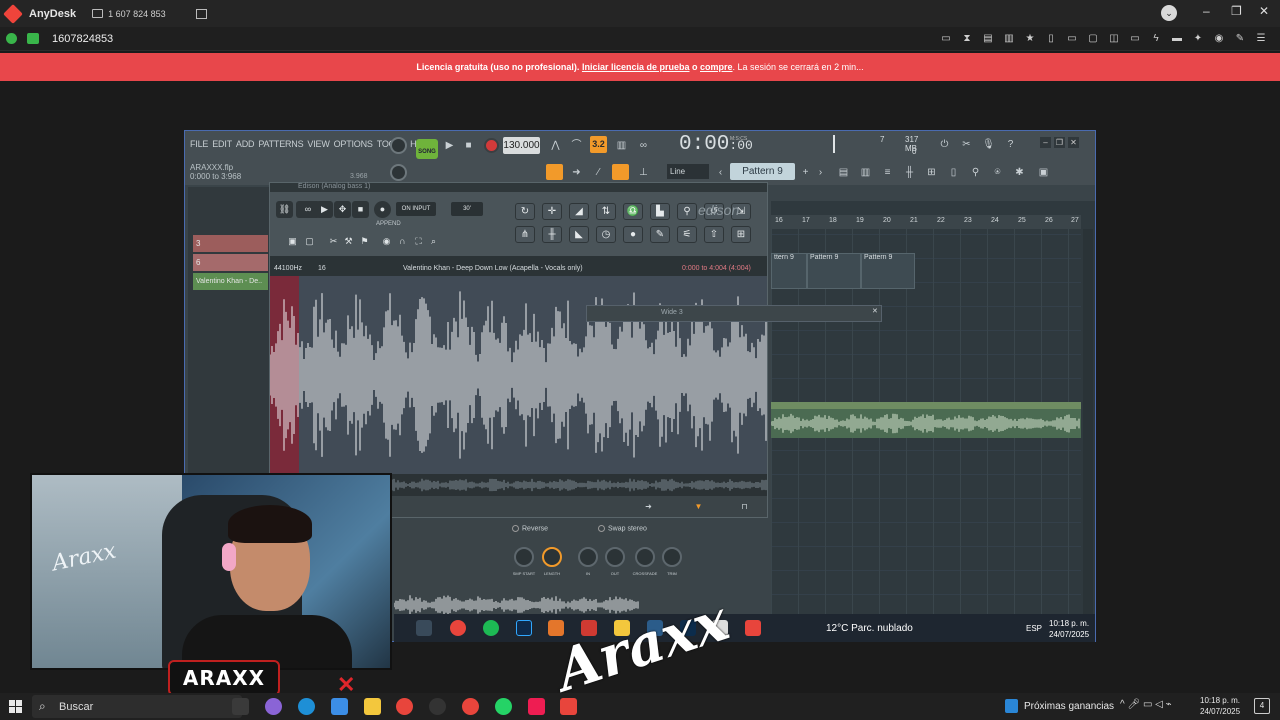 This screenshot has height=720, width=1280. I want to click on session-tab: 1 607 824 853, so click(137, 14).